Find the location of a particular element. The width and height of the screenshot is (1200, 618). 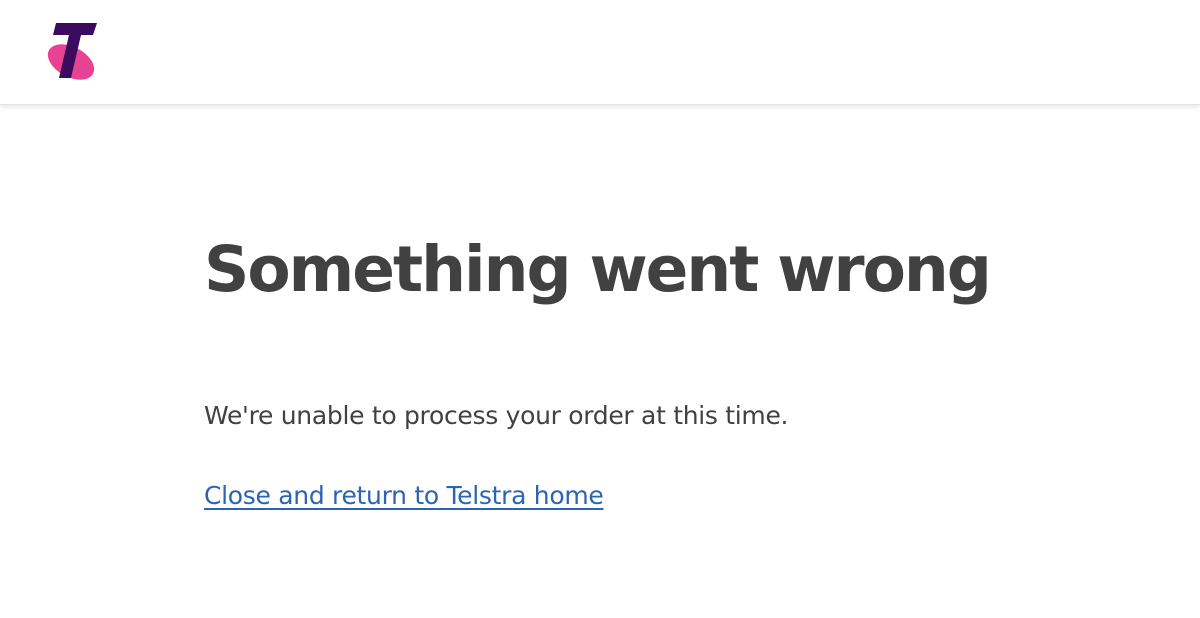

close-and-return-home-link: Close and return to Telstra home is located at coordinates (404, 496).